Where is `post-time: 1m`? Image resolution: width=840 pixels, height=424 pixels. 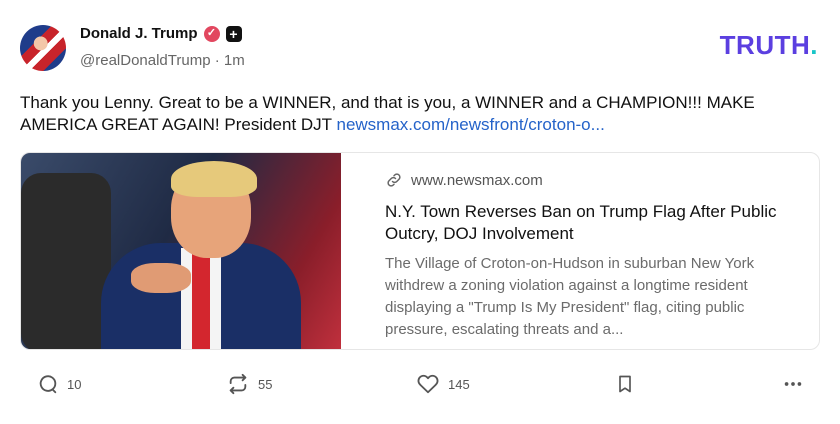 post-time: 1m is located at coordinates (234, 60).